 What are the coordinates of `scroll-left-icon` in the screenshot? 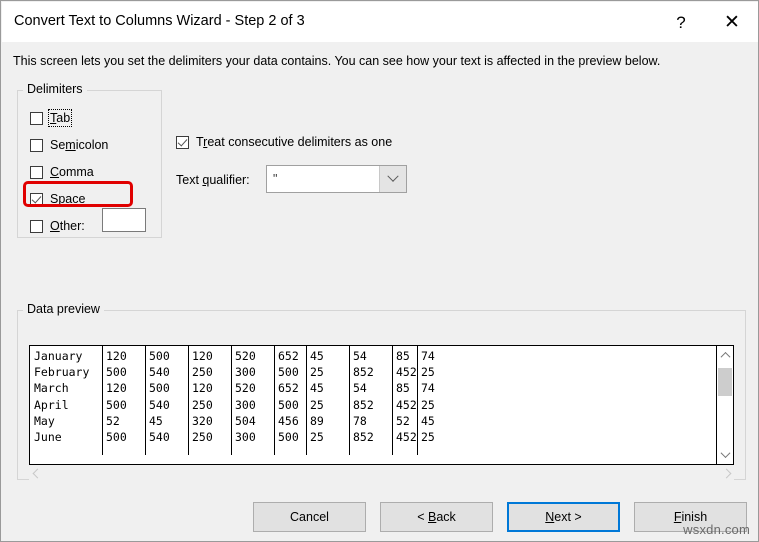 It's located at (37, 473).